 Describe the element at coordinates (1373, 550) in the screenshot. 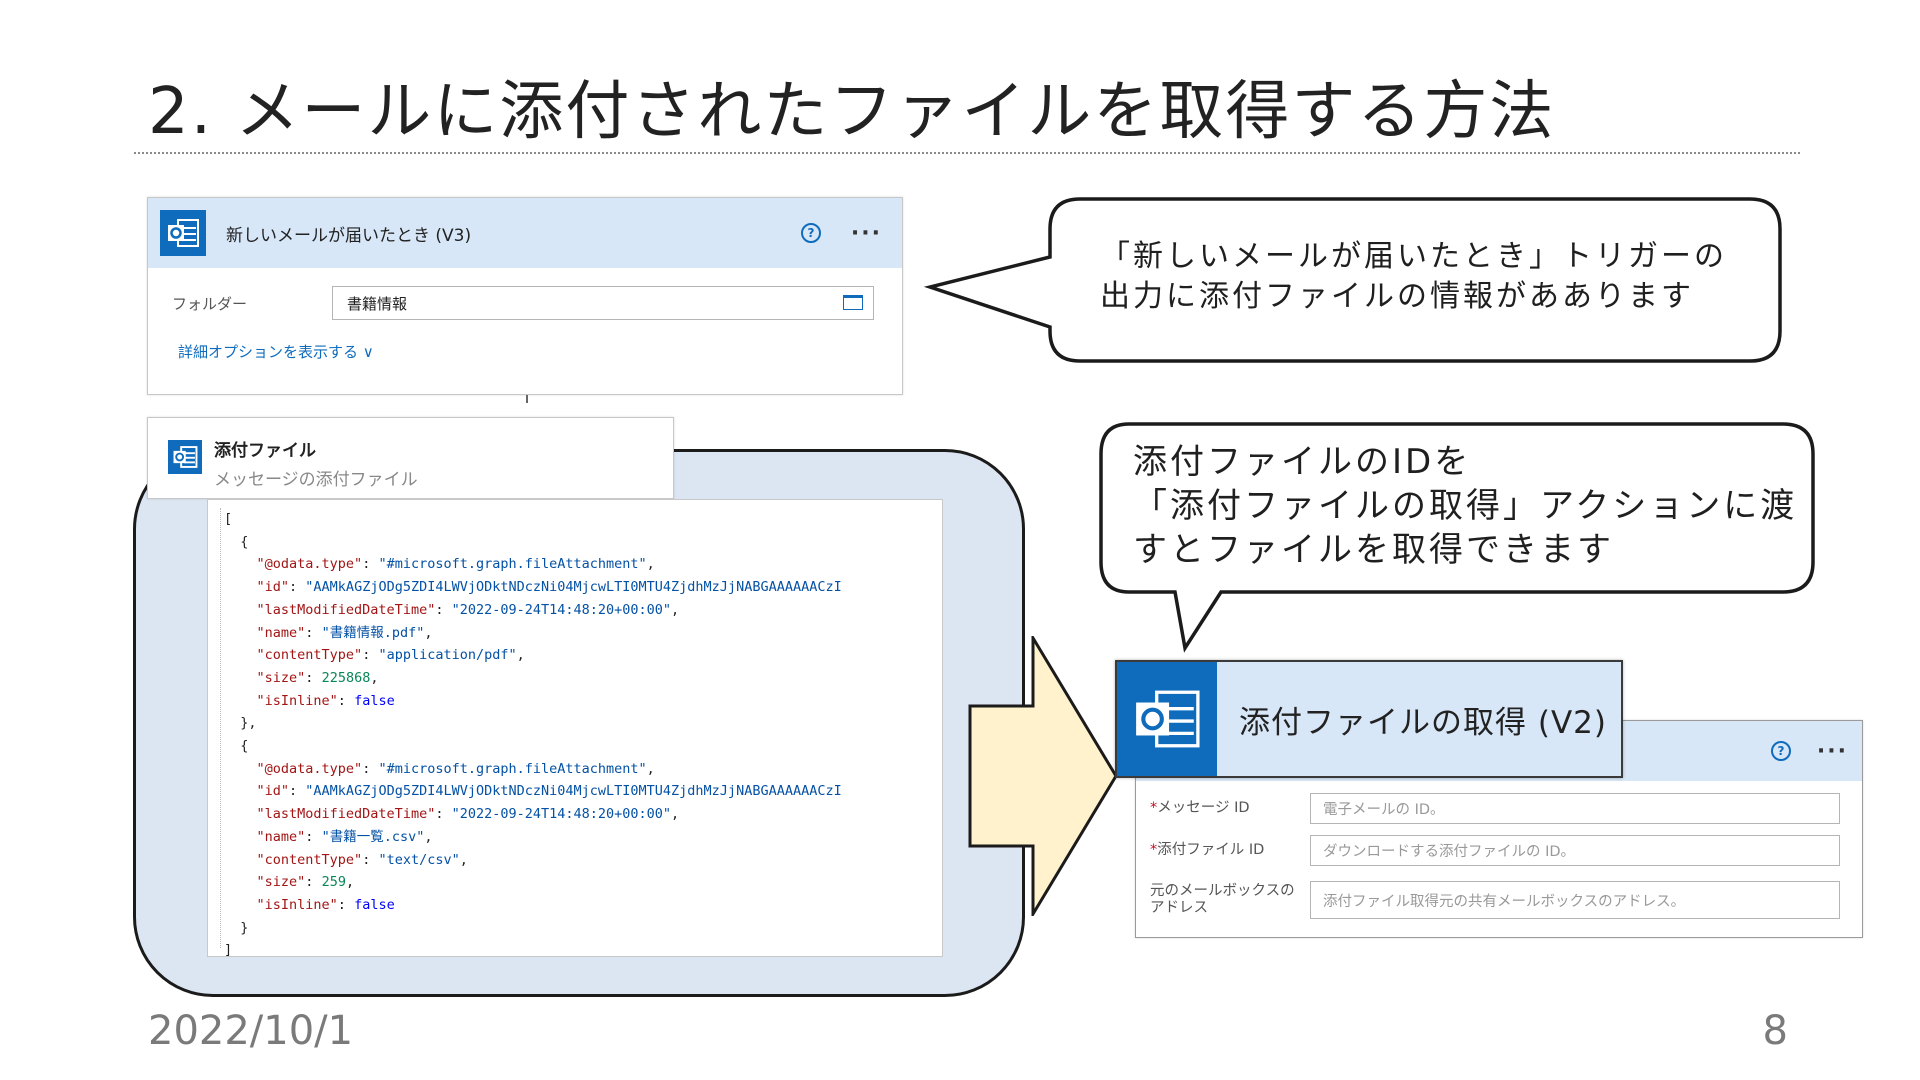

I see `bubble-action-line3: すとファイルを取得できます` at that location.